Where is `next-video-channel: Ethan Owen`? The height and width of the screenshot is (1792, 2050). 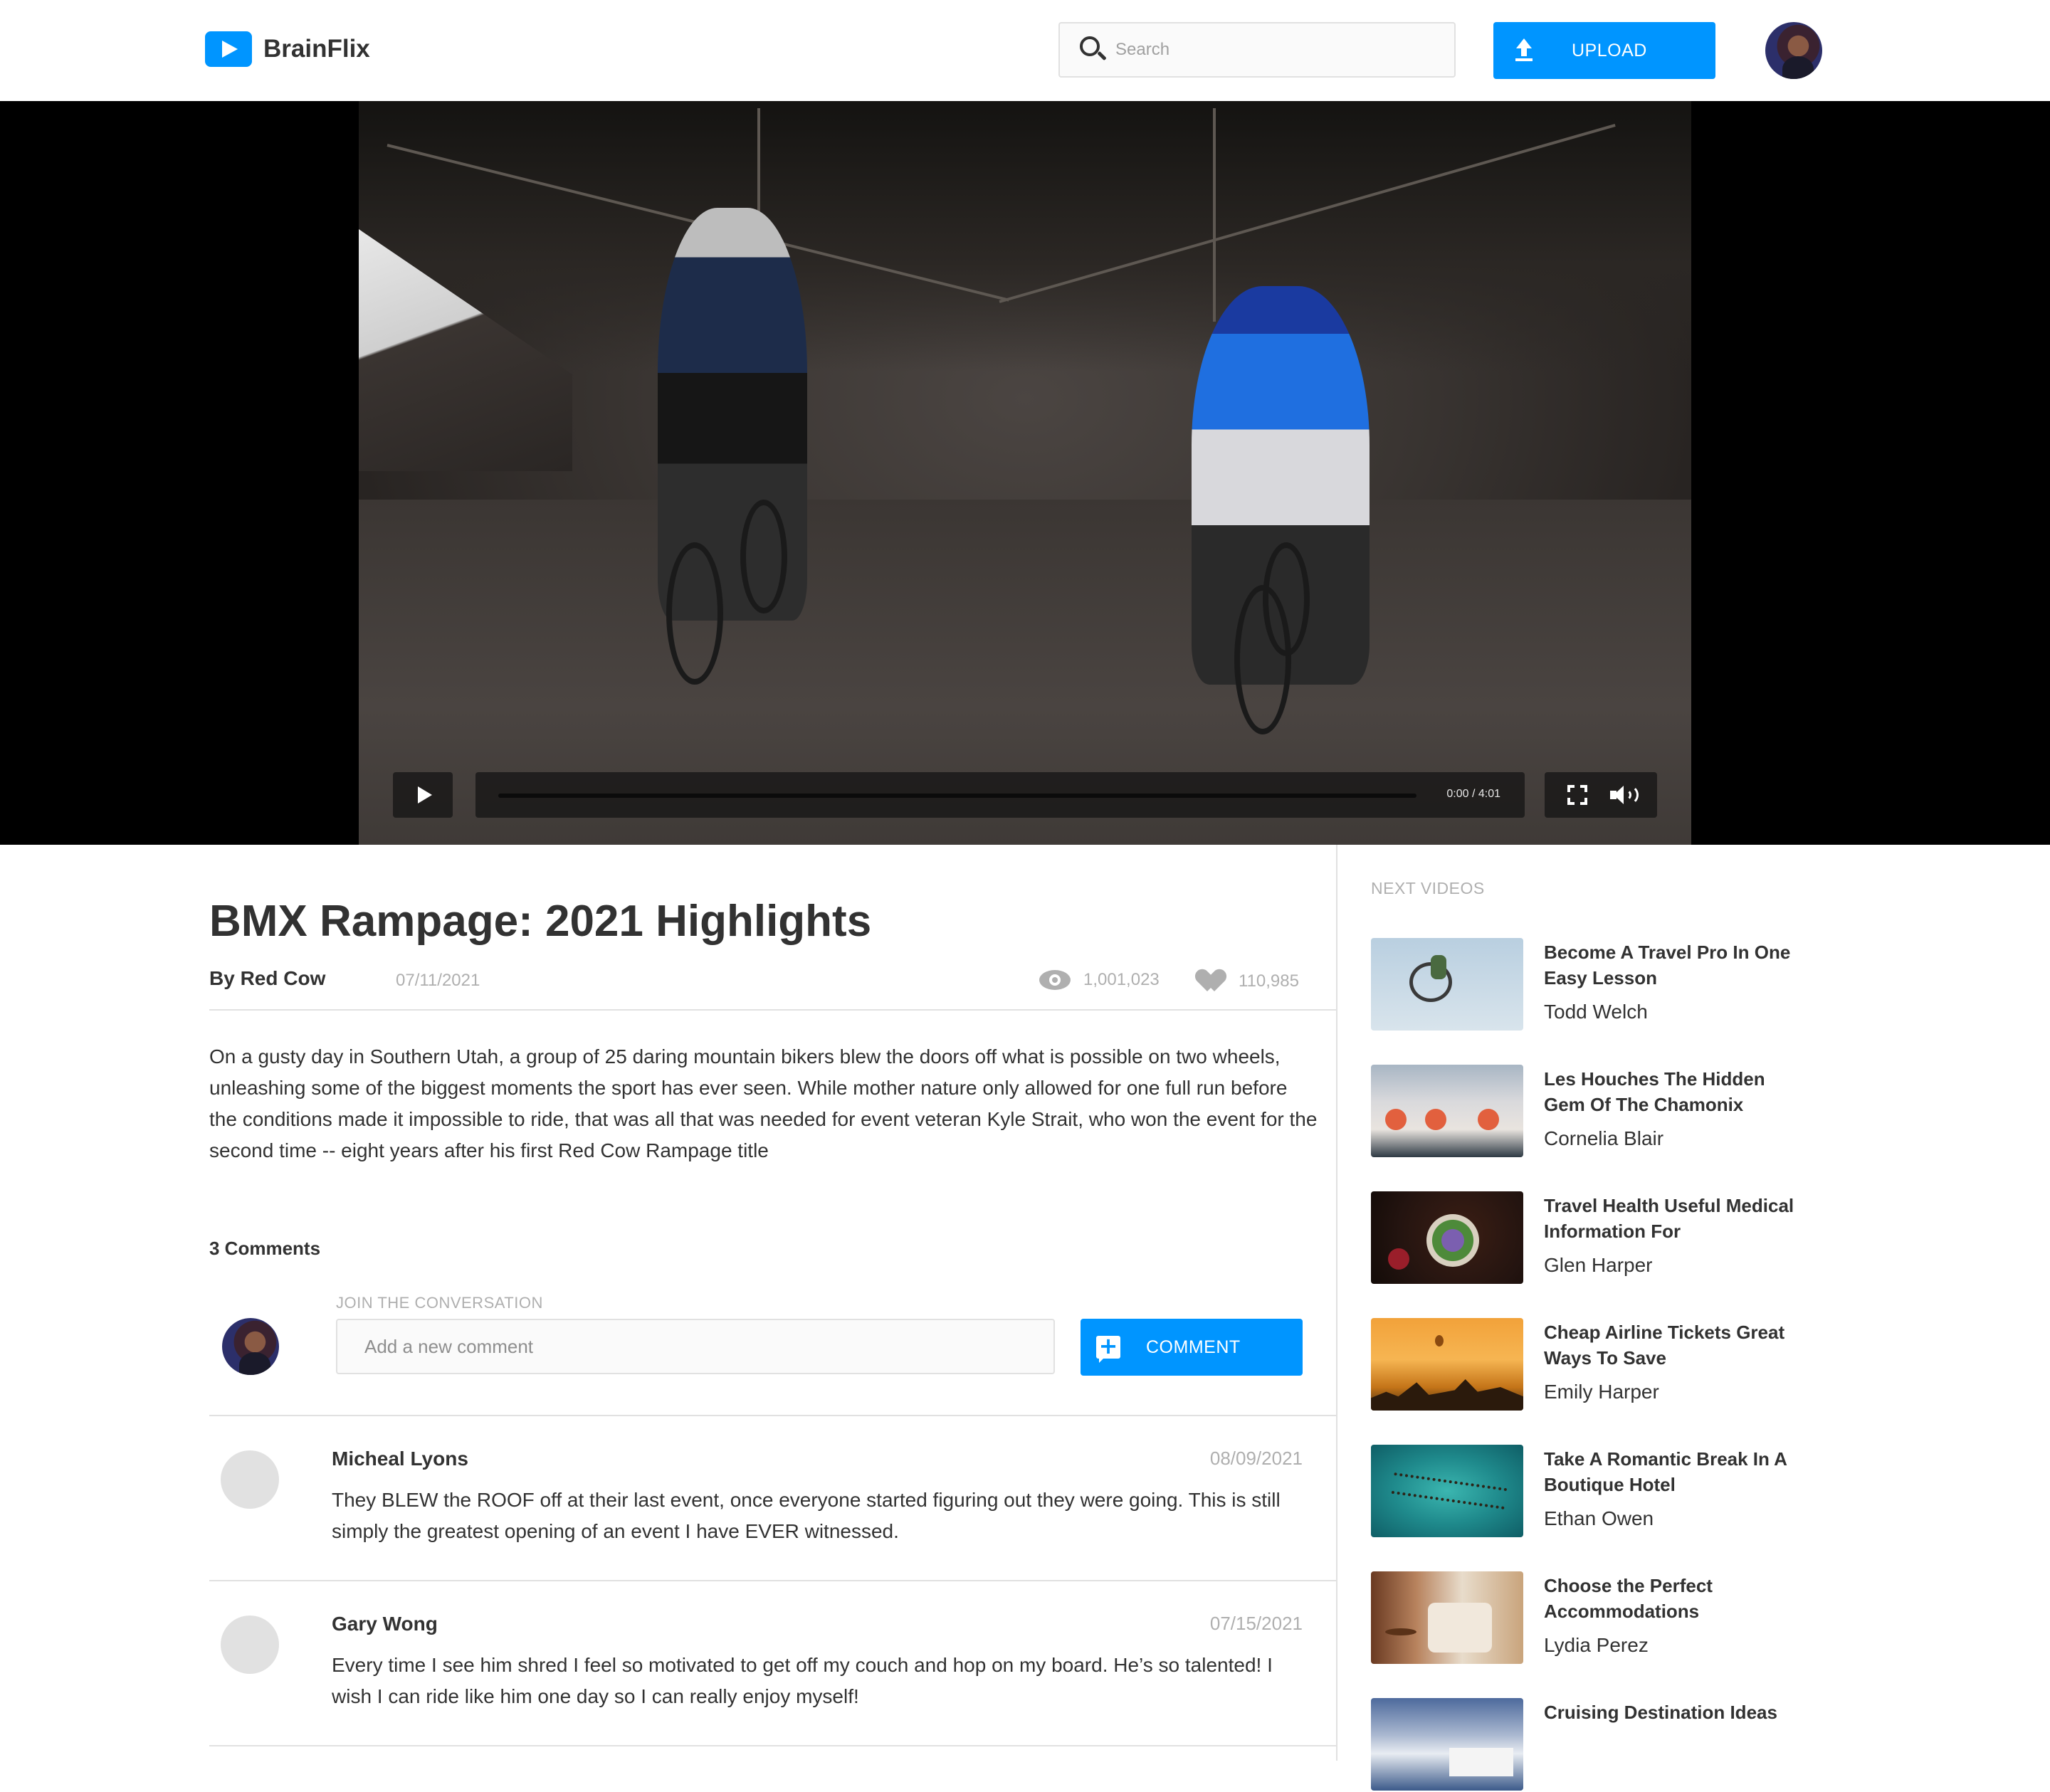
next-video-channel: Ethan Owen is located at coordinates (1599, 1518).